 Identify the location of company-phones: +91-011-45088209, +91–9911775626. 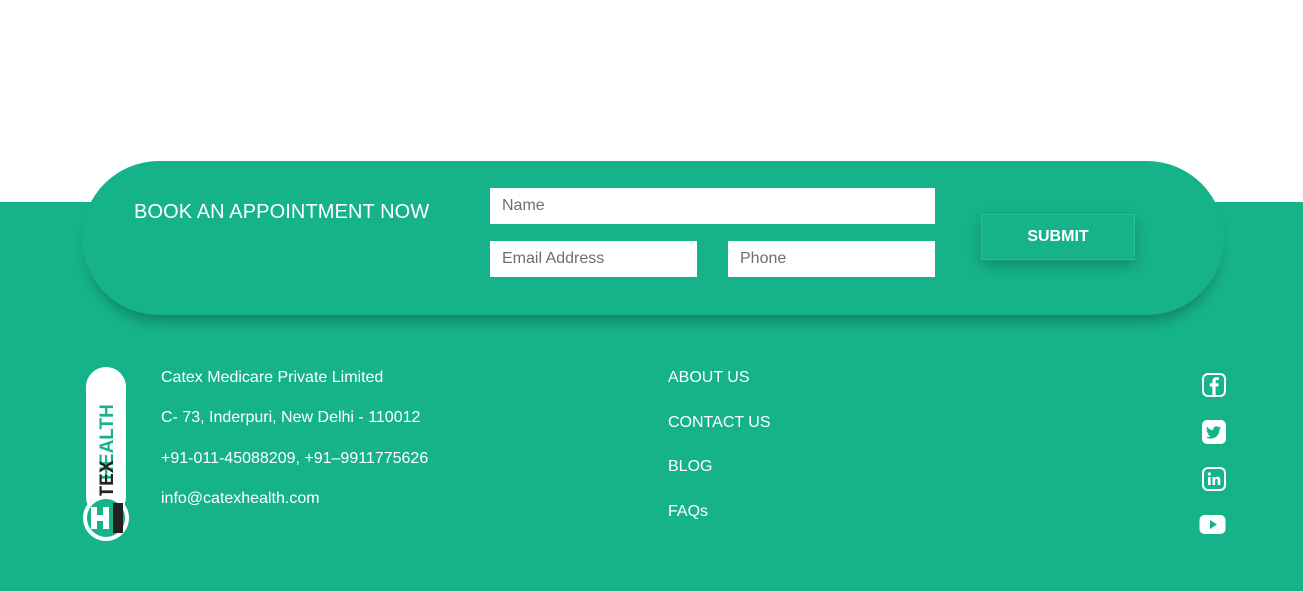
(295, 458).